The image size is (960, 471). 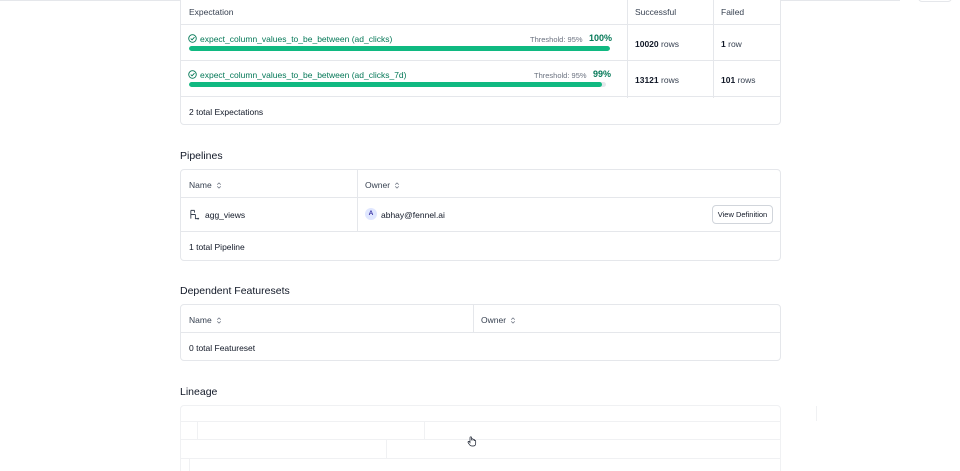 I want to click on top-right-button, so click(x=935, y=1).